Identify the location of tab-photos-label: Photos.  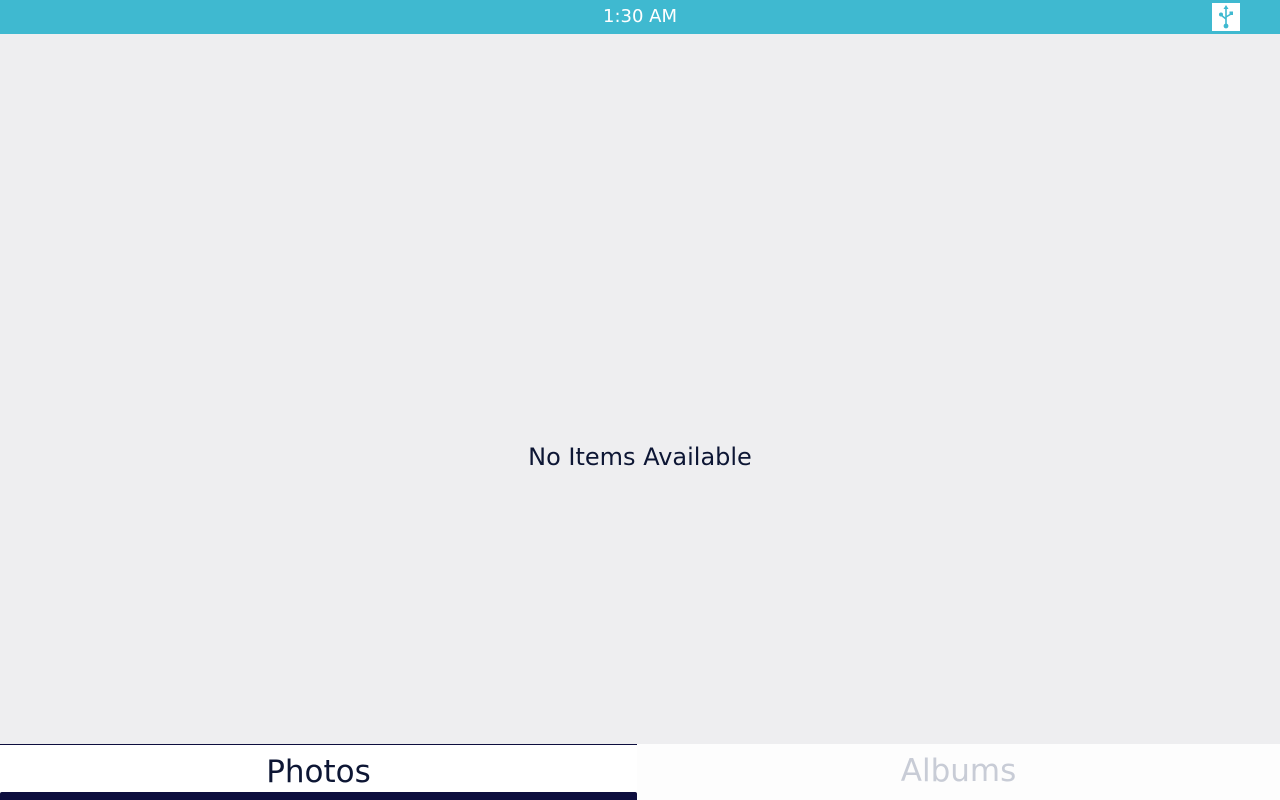
(318, 772).